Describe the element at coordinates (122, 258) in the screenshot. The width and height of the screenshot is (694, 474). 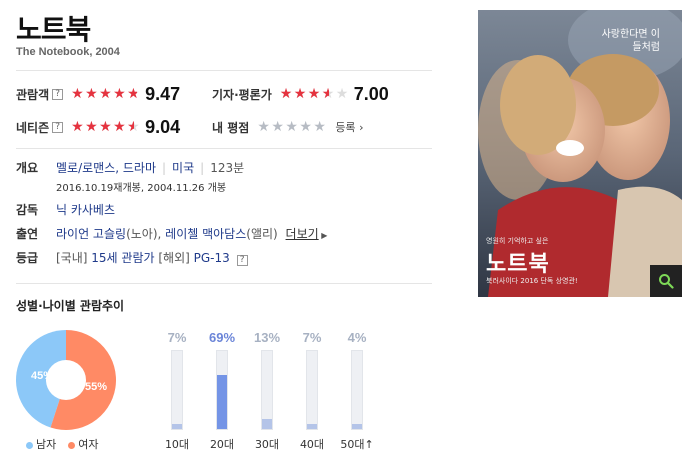
I see `domestic-grade-link: 15세 관람가` at that location.